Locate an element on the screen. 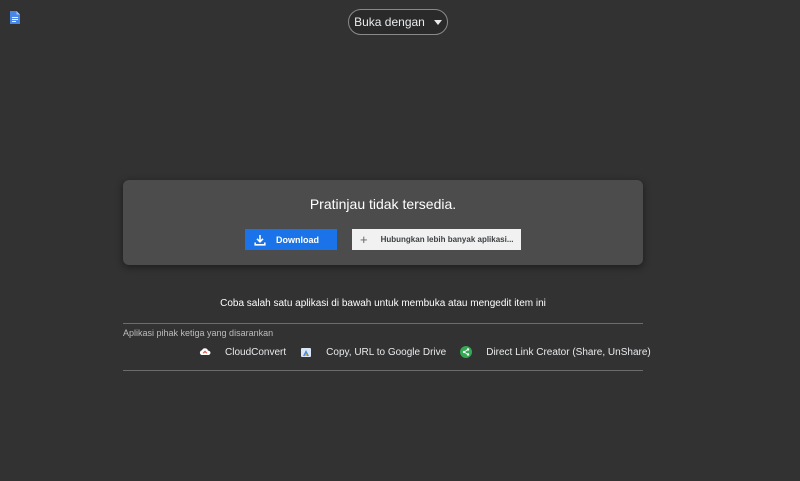 The height and width of the screenshot is (481, 800). app-label: Copy, URL to Google Drive is located at coordinates (386, 352).